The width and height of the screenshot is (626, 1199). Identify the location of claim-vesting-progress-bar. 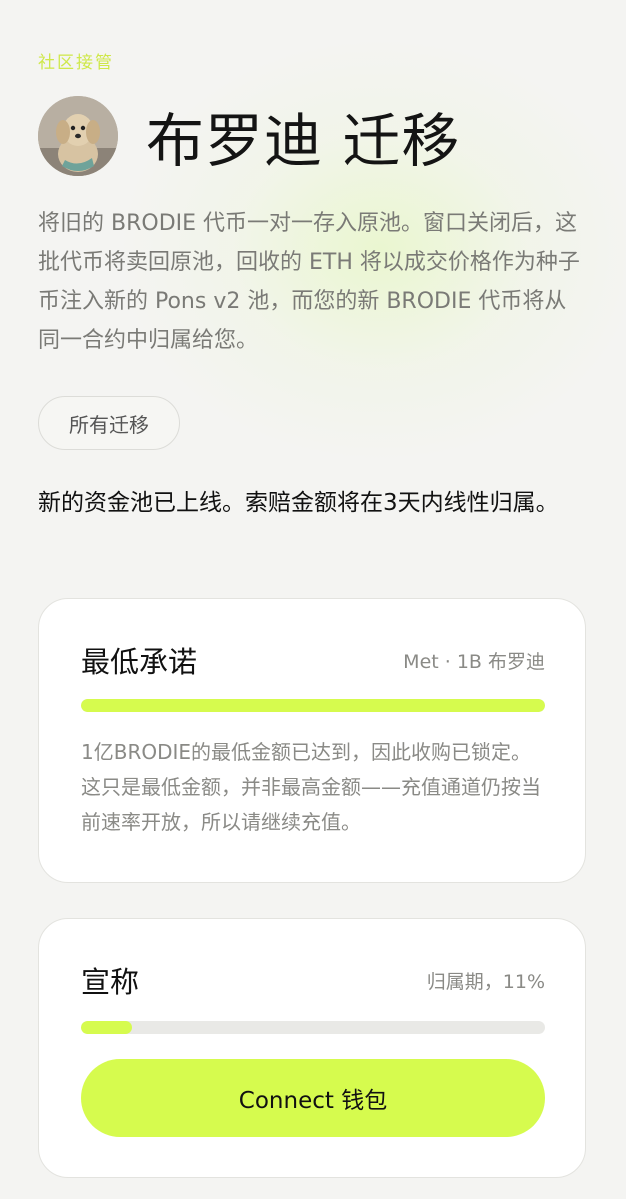
(313, 1027).